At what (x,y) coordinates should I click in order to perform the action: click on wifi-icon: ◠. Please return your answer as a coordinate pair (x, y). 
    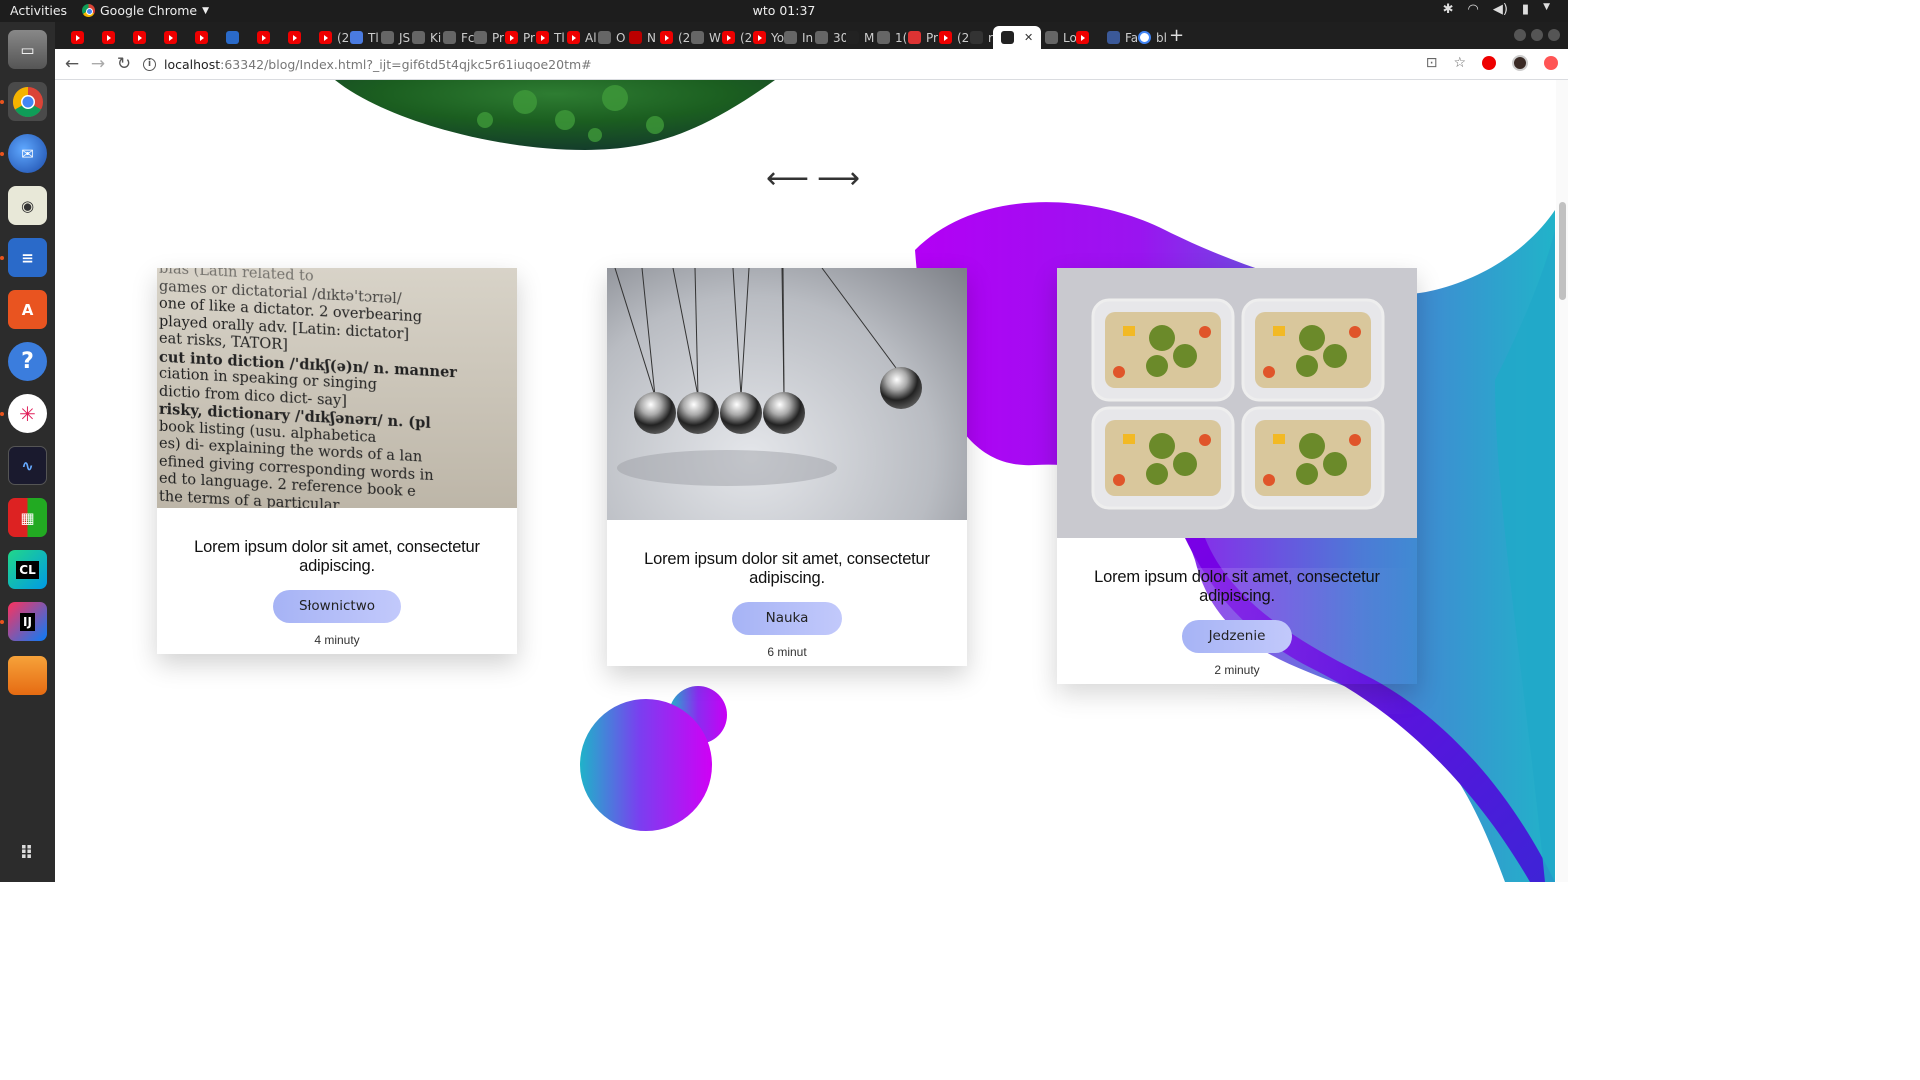
    Looking at the image, I should click on (1473, 9).